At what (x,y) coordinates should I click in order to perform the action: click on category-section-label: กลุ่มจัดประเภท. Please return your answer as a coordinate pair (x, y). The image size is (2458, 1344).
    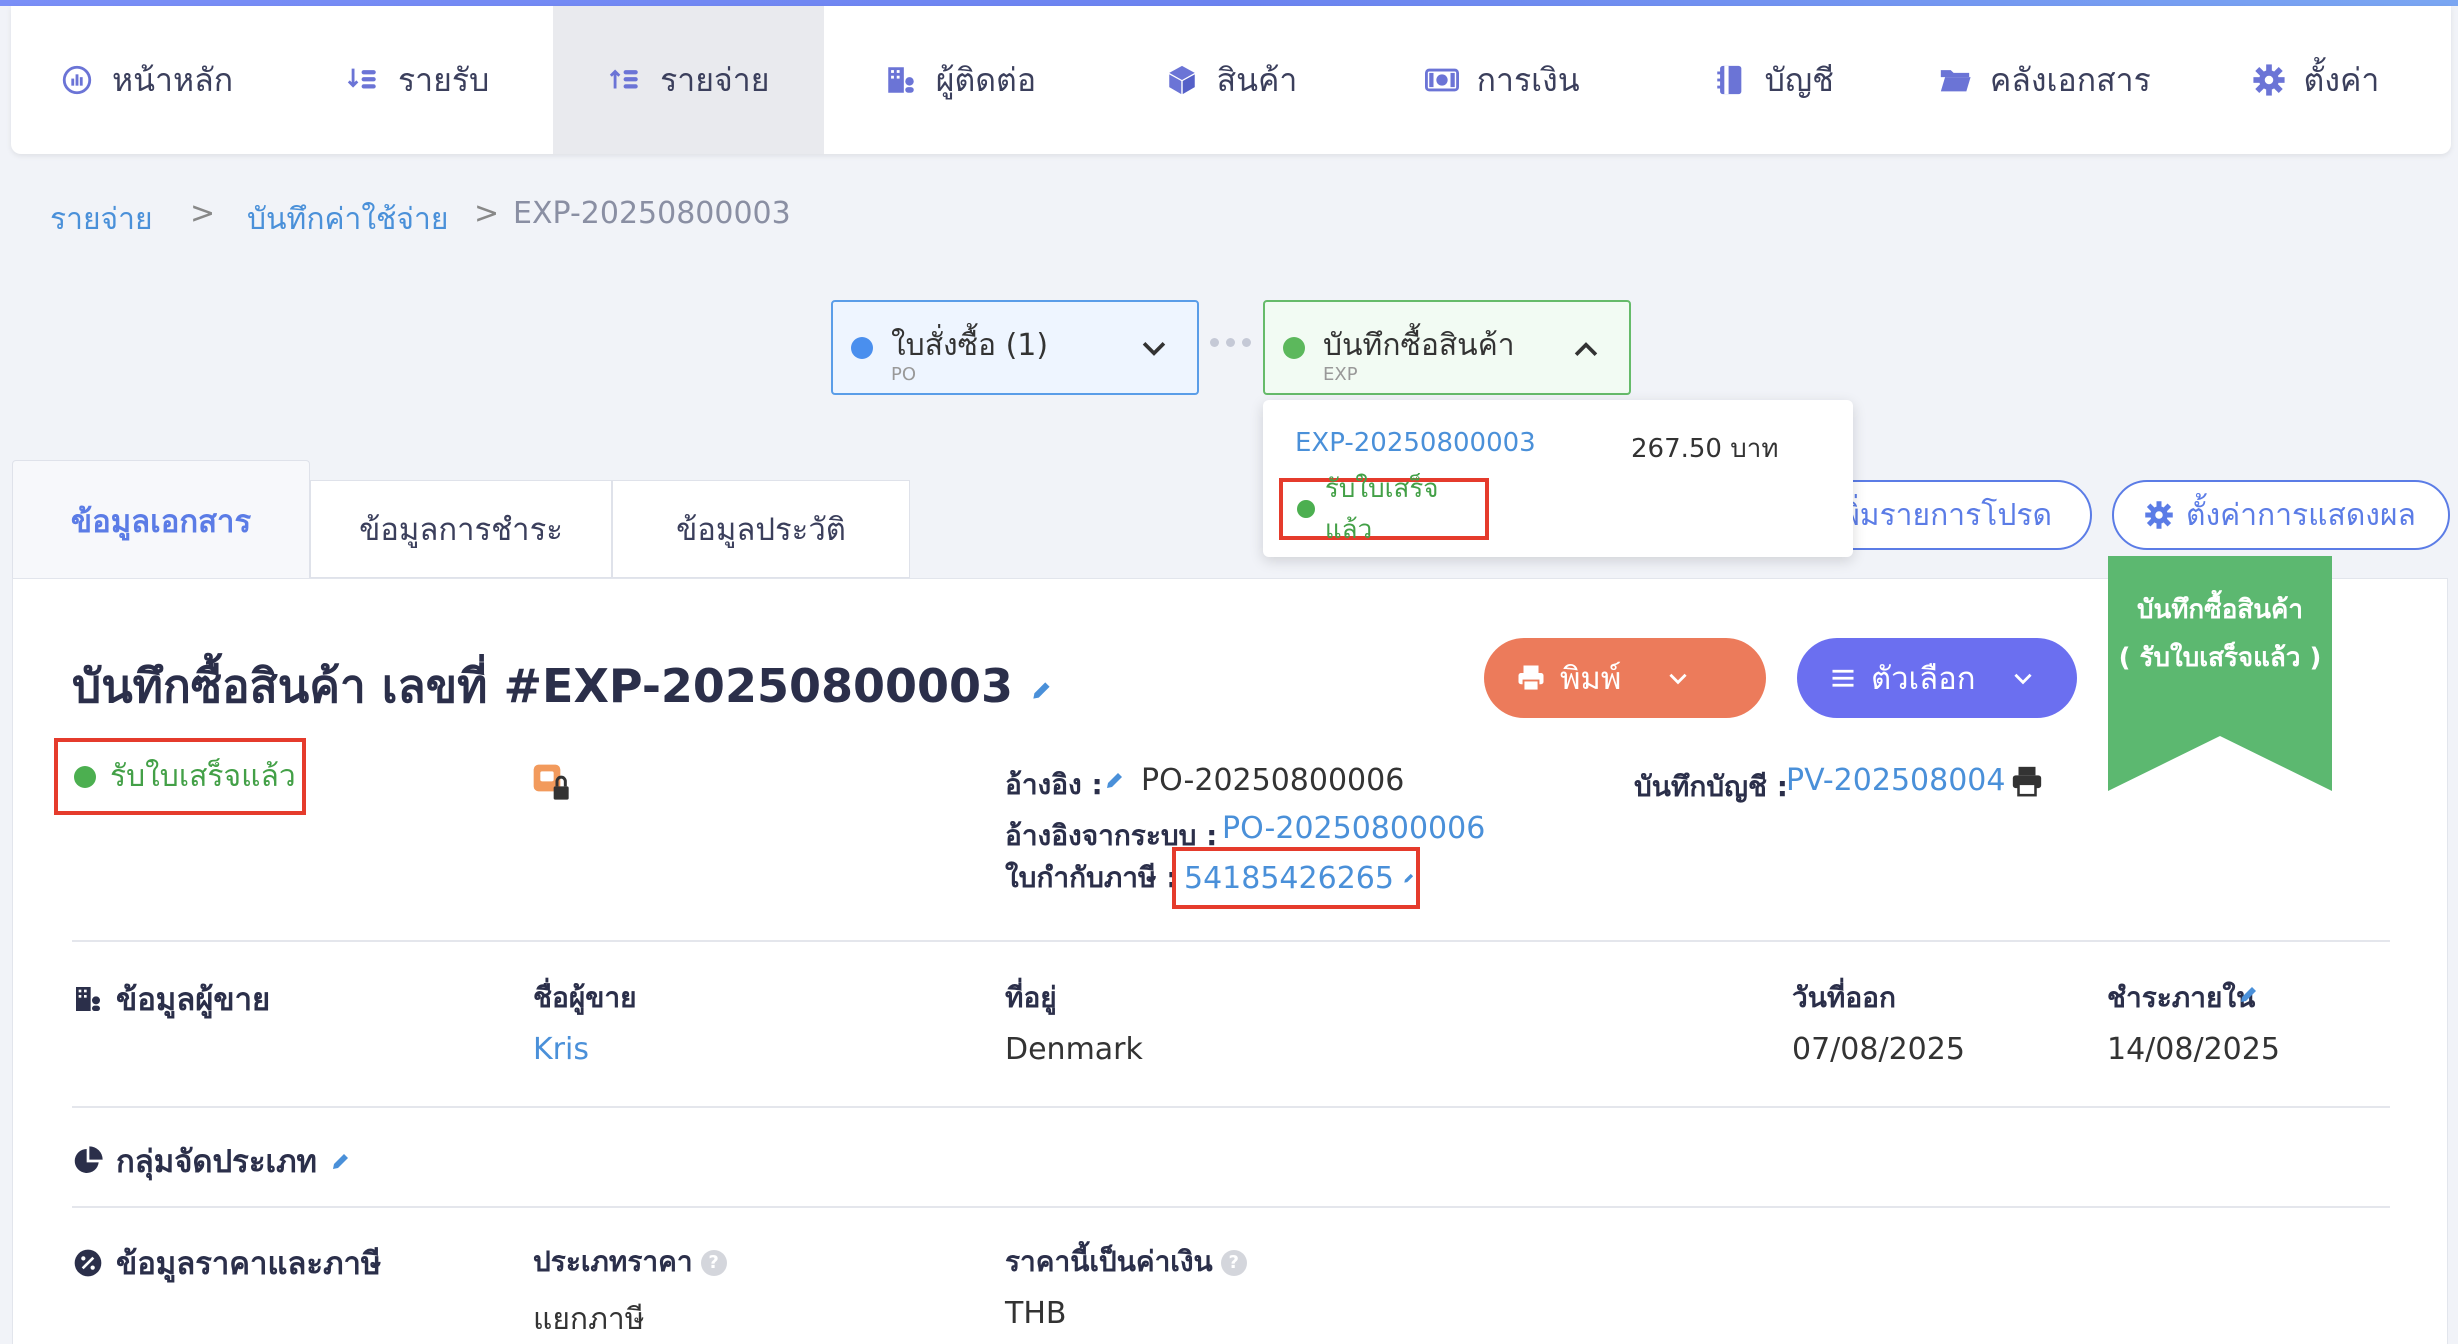
    Looking at the image, I should click on (216, 1162).